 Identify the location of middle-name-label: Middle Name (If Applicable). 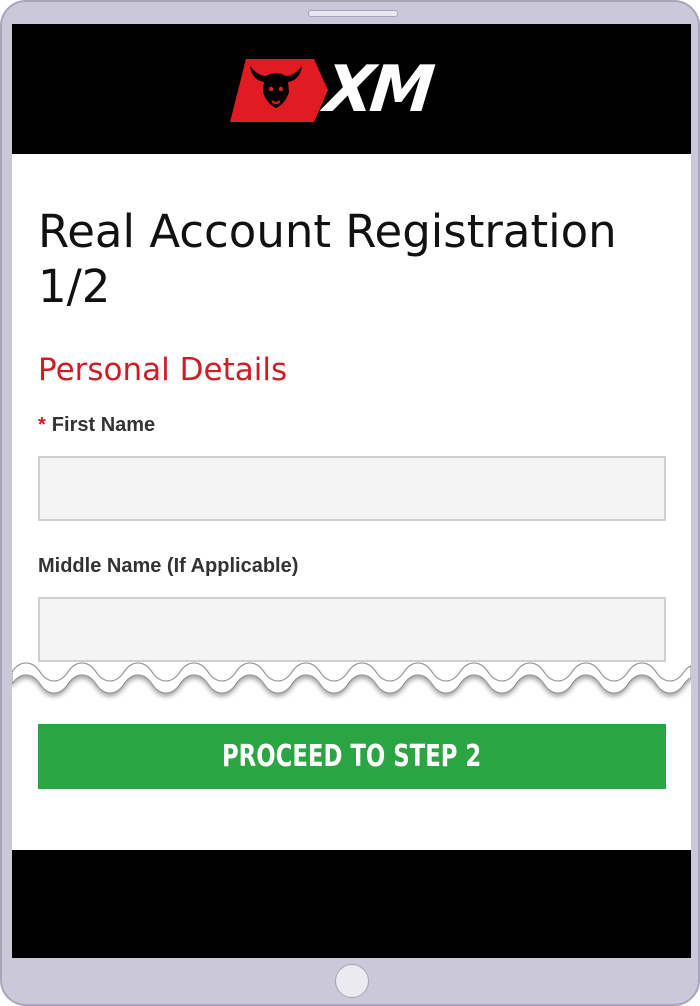
(168, 566).